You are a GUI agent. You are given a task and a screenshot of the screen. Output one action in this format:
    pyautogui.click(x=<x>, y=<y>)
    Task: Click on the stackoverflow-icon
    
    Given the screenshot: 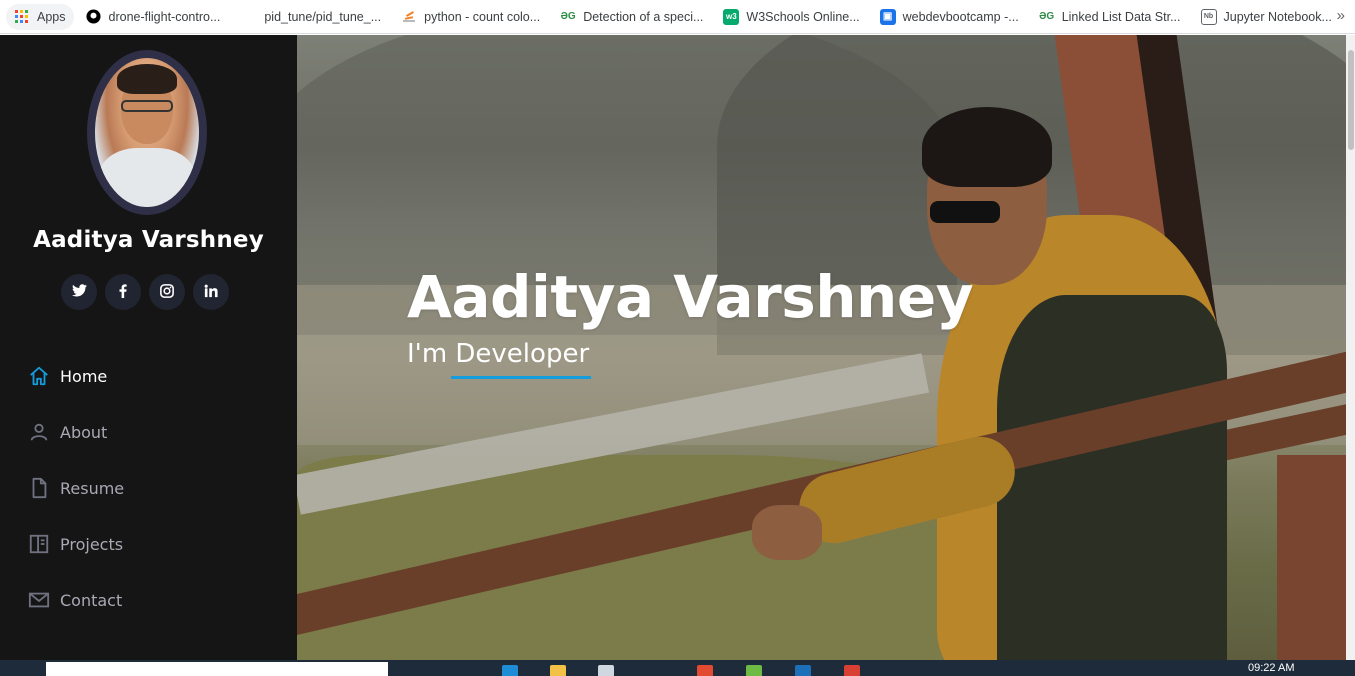 What is the action you would take?
    pyautogui.click(x=409, y=17)
    